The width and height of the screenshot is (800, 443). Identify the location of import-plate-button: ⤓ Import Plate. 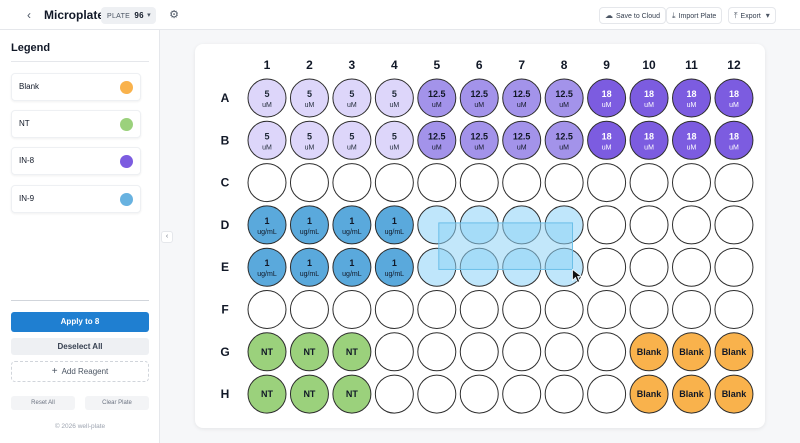
(694, 15).